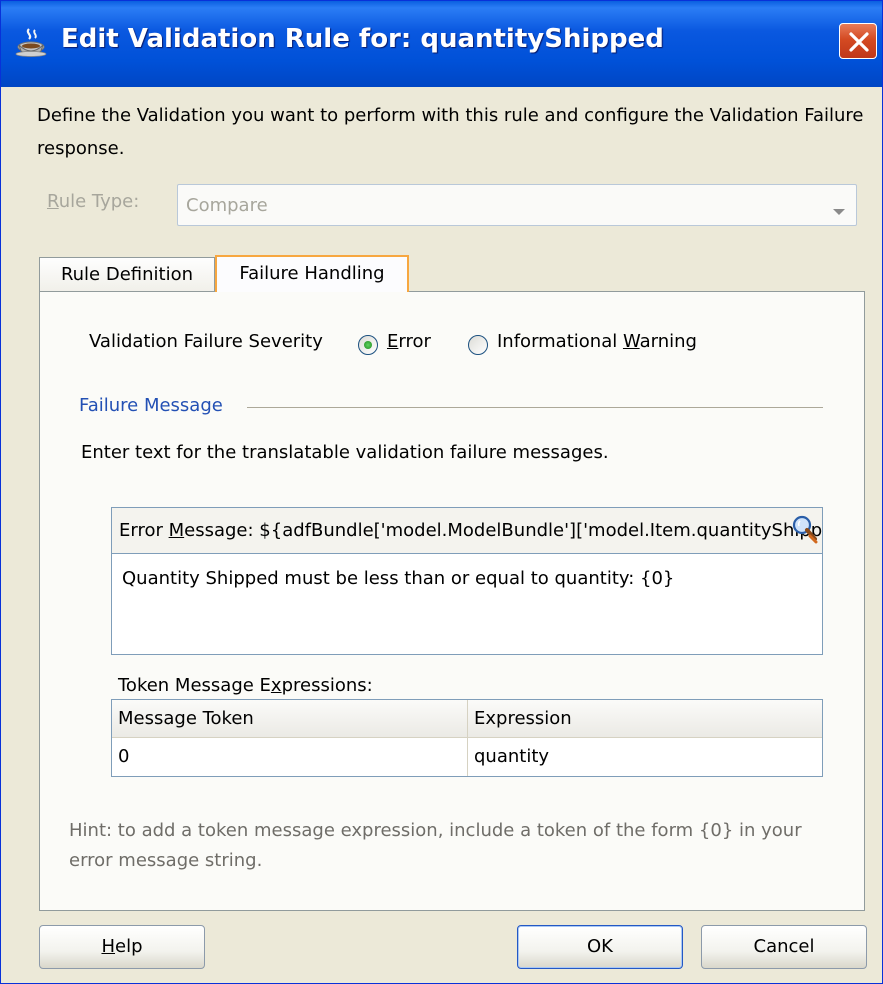 The height and width of the screenshot is (984, 883). Describe the element at coordinates (32, 42) in the screenshot. I see `coffee-cup-icon` at that location.